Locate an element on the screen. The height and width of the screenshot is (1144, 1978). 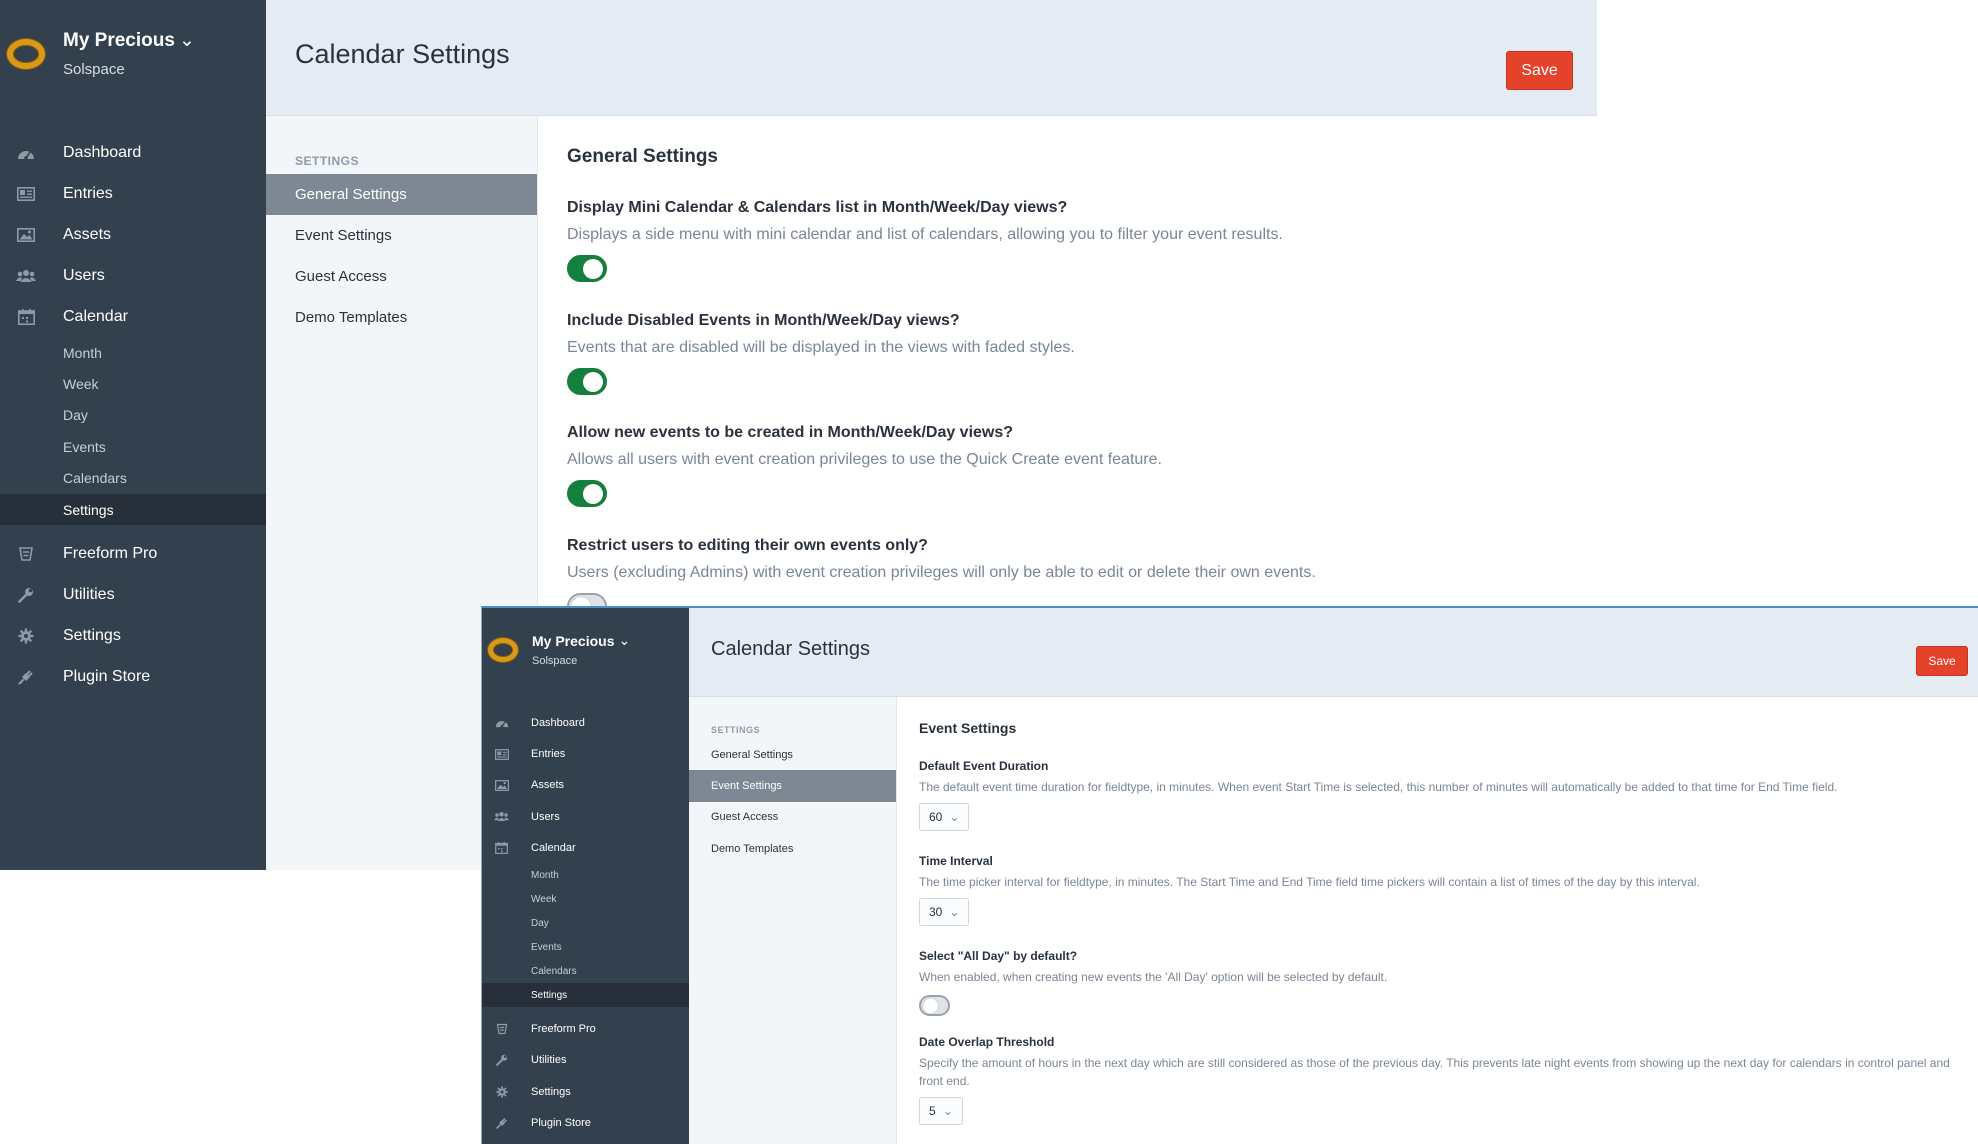
gear-icon is located at coordinates (26, 636).